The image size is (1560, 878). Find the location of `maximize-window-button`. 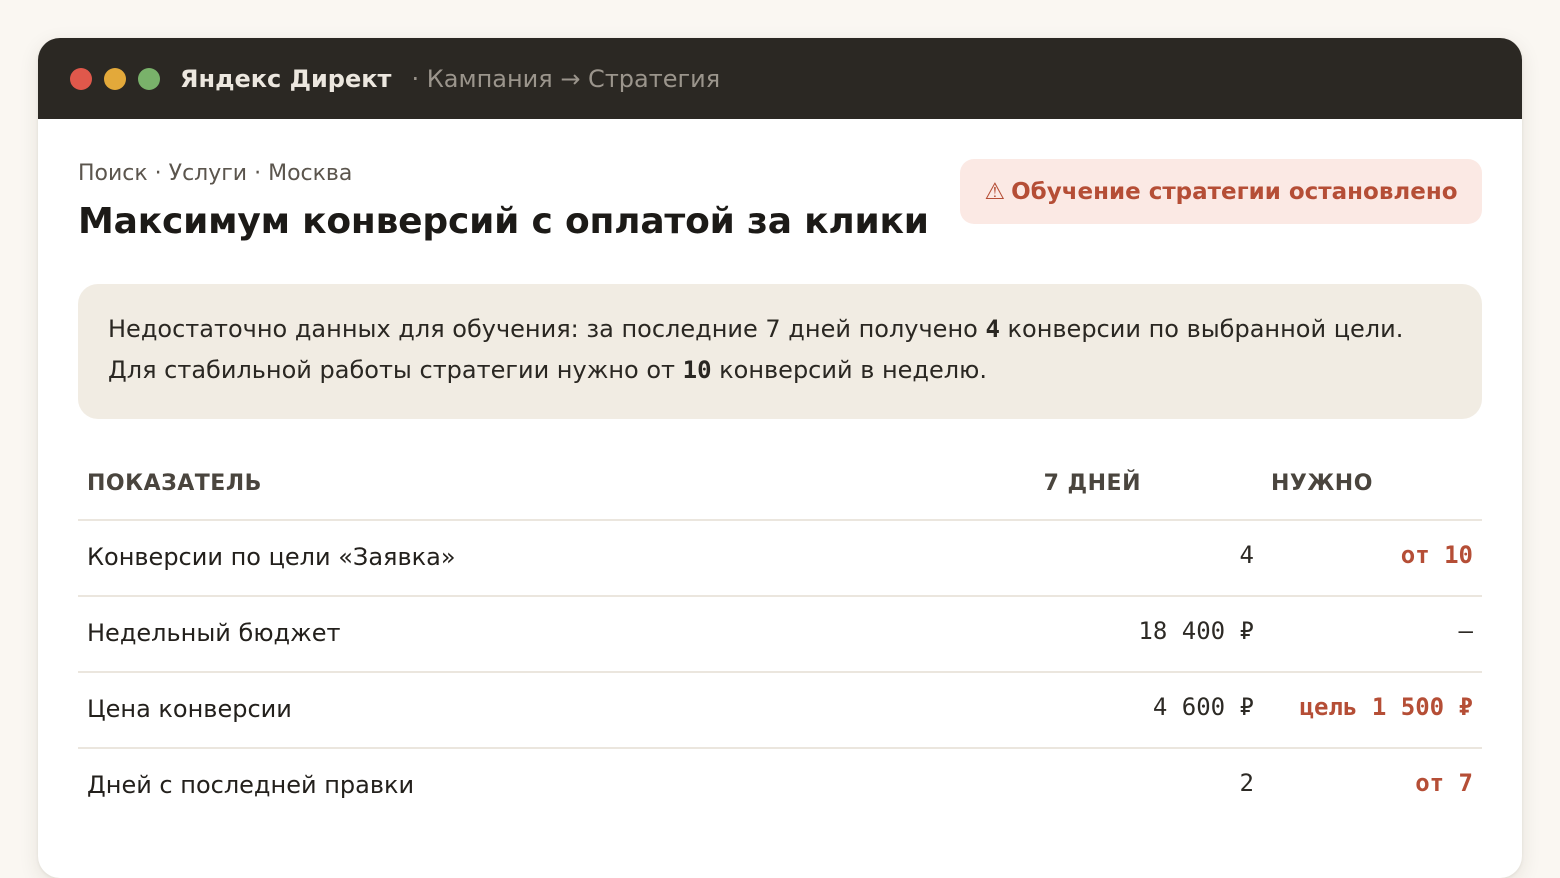

maximize-window-button is located at coordinates (149, 78).